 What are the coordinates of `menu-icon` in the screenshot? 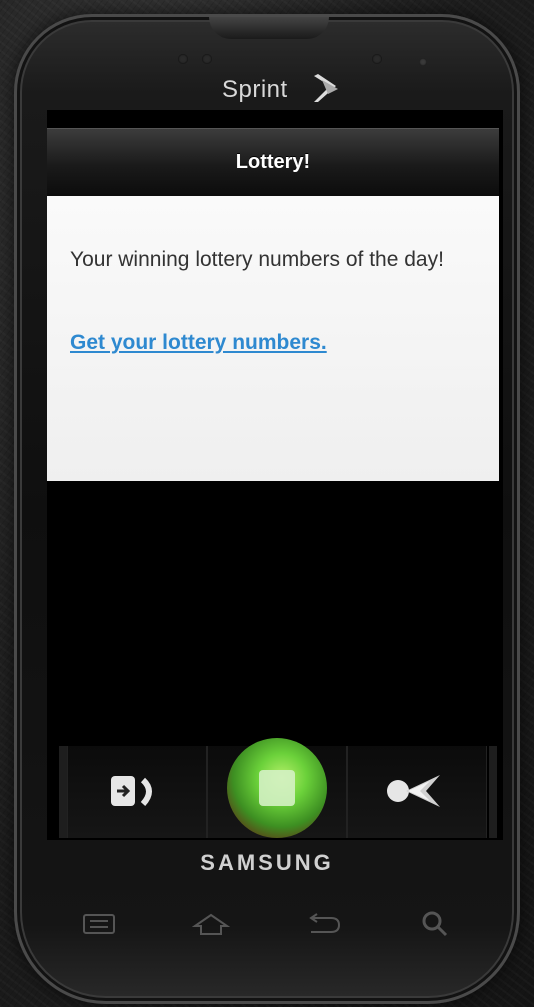 It's located at (99, 924).